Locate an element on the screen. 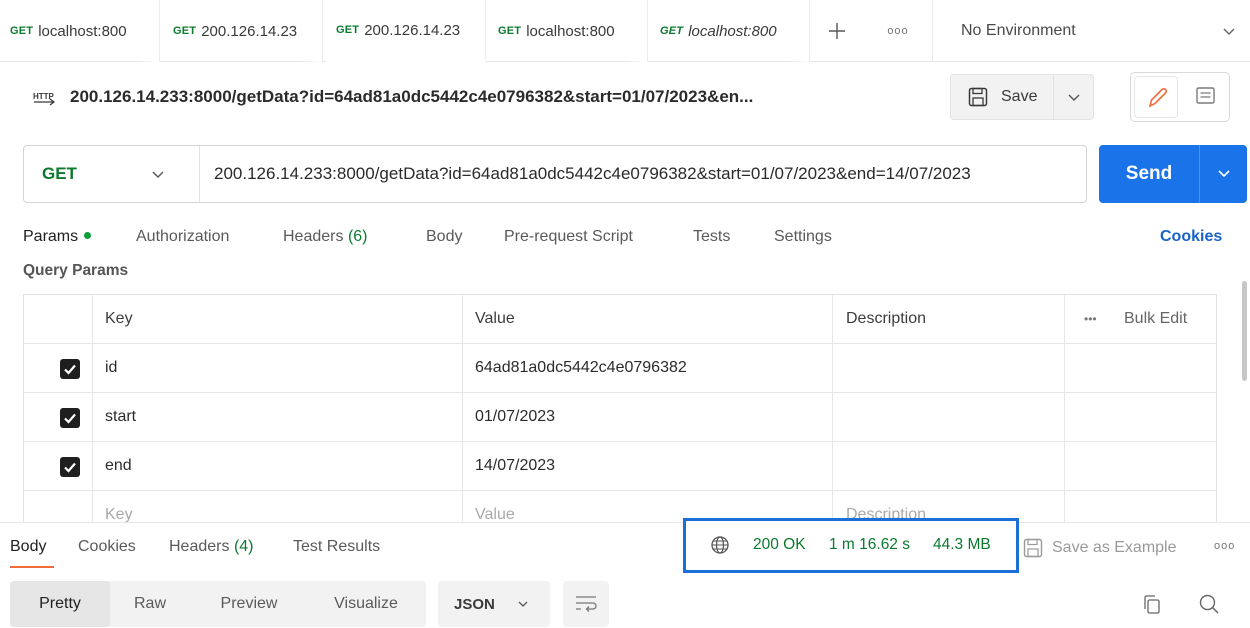 The image size is (1250, 628). save-as-example-label: Save as Example is located at coordinates (1114, 547).